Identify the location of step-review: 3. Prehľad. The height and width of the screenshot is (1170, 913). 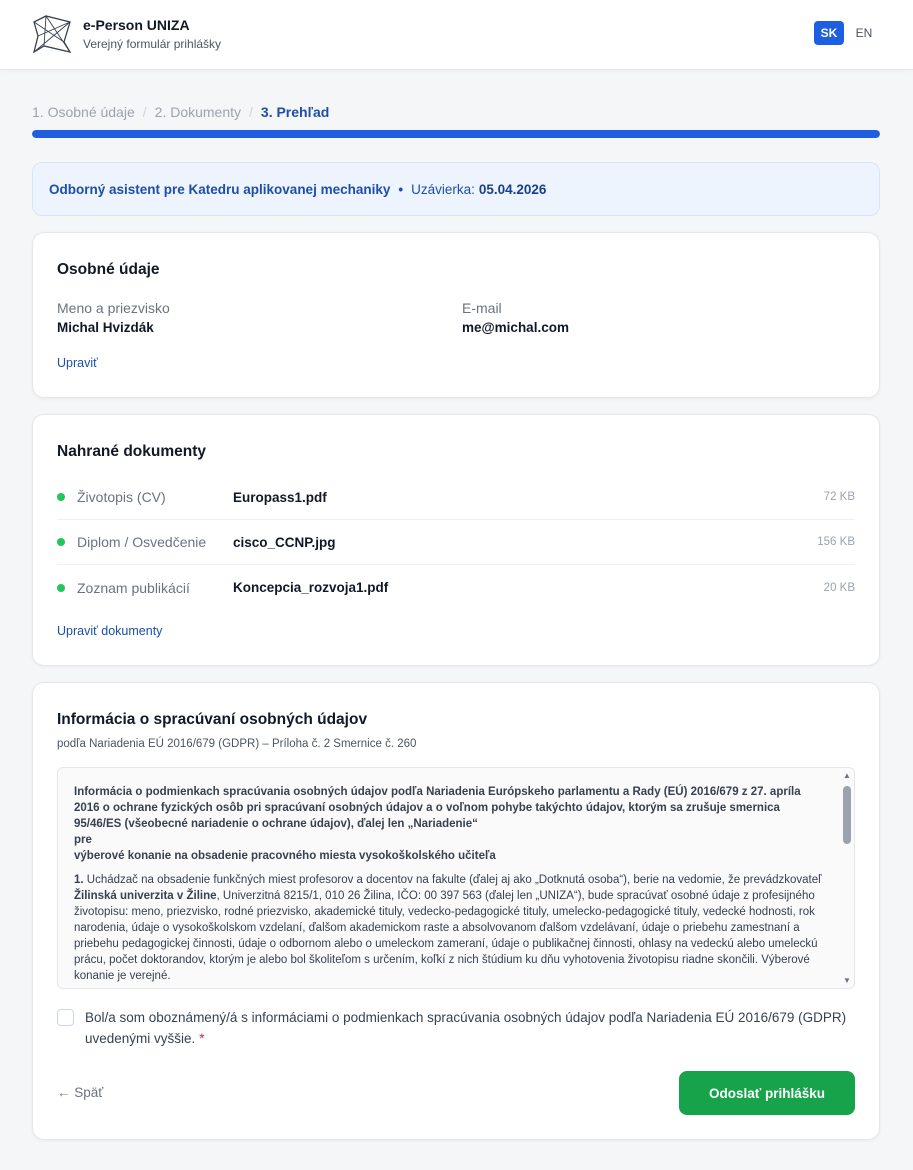
(295, 112).